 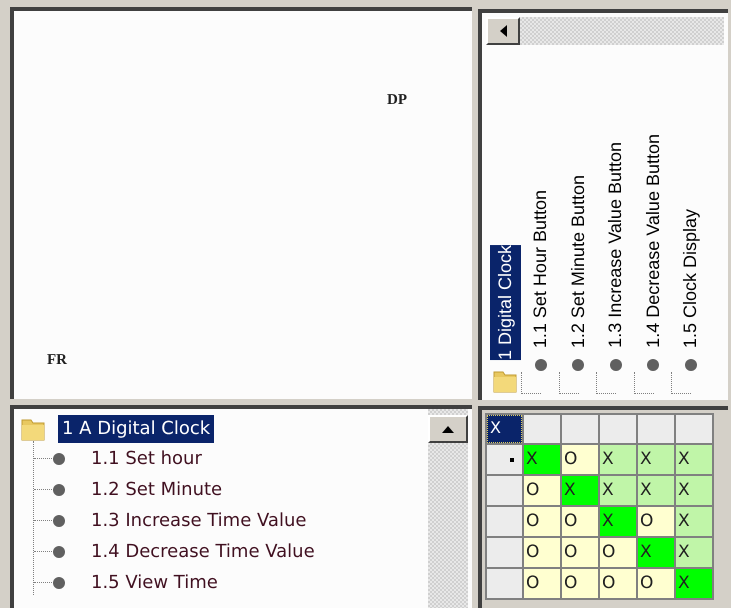 What do you see at coordinates (512, 460) in the screenshot?
I see `current-row-marker` at bounding box center [512, 460].